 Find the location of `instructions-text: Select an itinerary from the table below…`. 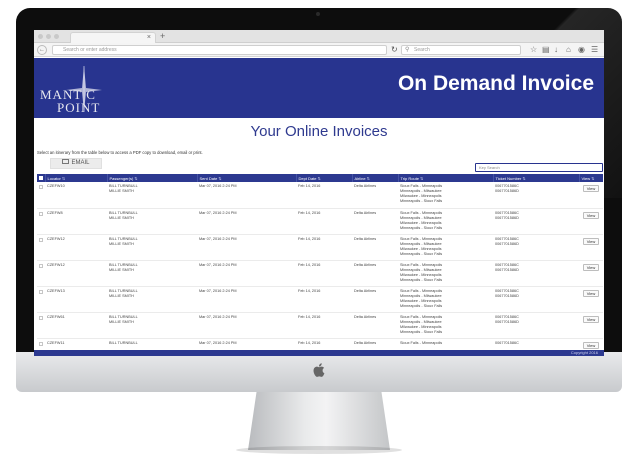

instructions-text: Select an itinerary from the table below… is located at coordinates (120, 152).